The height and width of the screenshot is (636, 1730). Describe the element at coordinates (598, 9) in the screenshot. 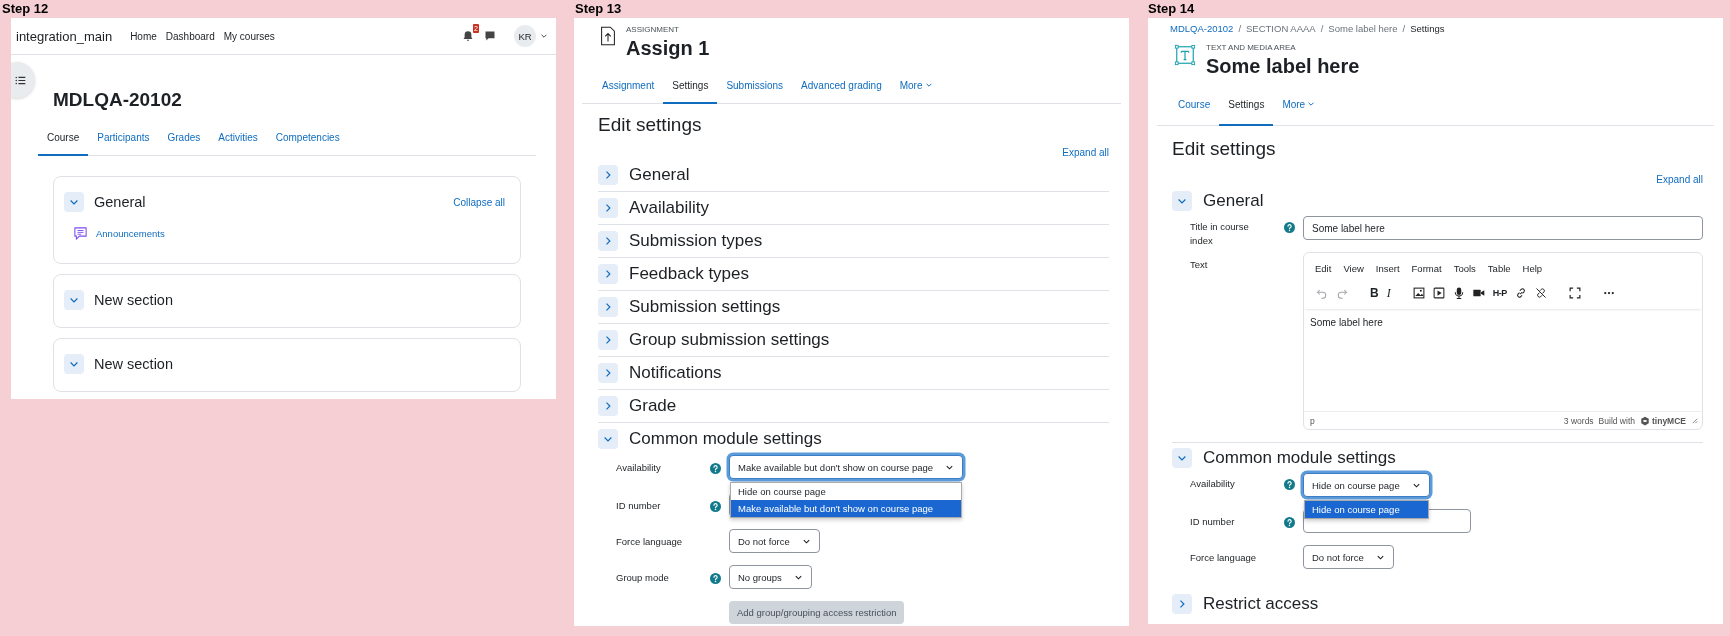

I see `step-label: Step 13` at that location.